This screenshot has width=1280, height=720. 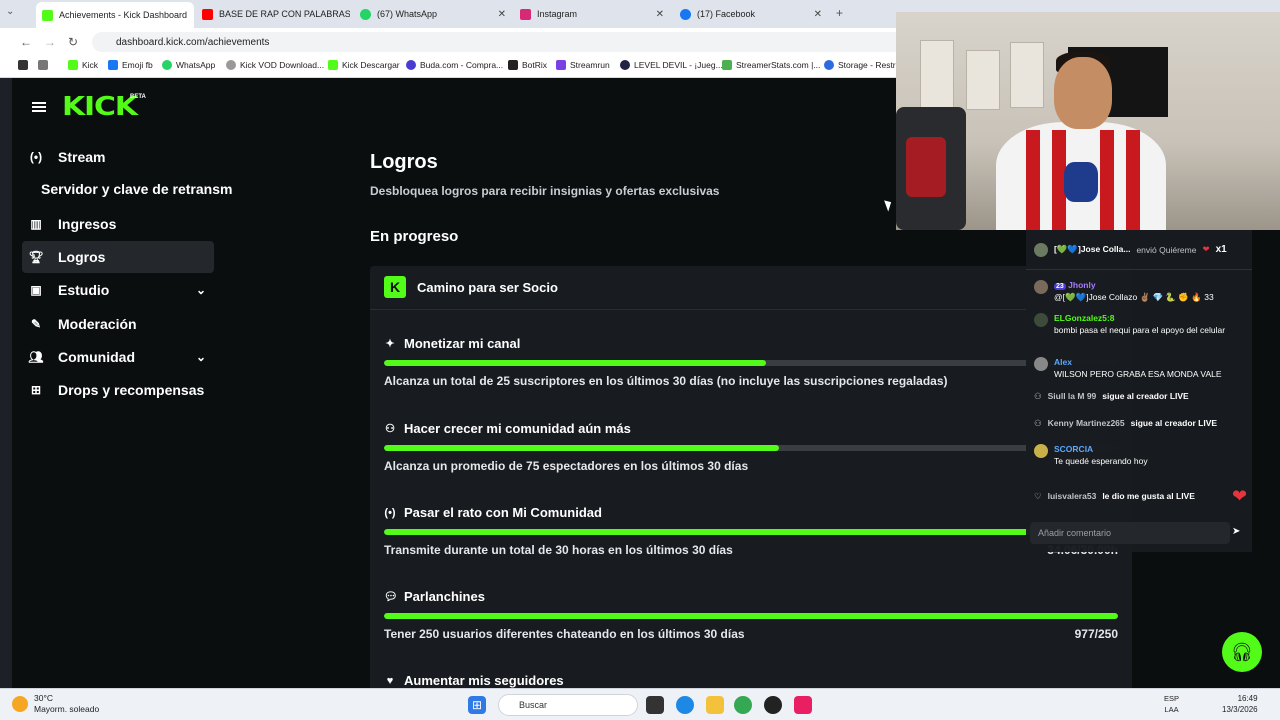 I want to click on bookmark-emoji: Emoji fb, so click(x=130, y=65).